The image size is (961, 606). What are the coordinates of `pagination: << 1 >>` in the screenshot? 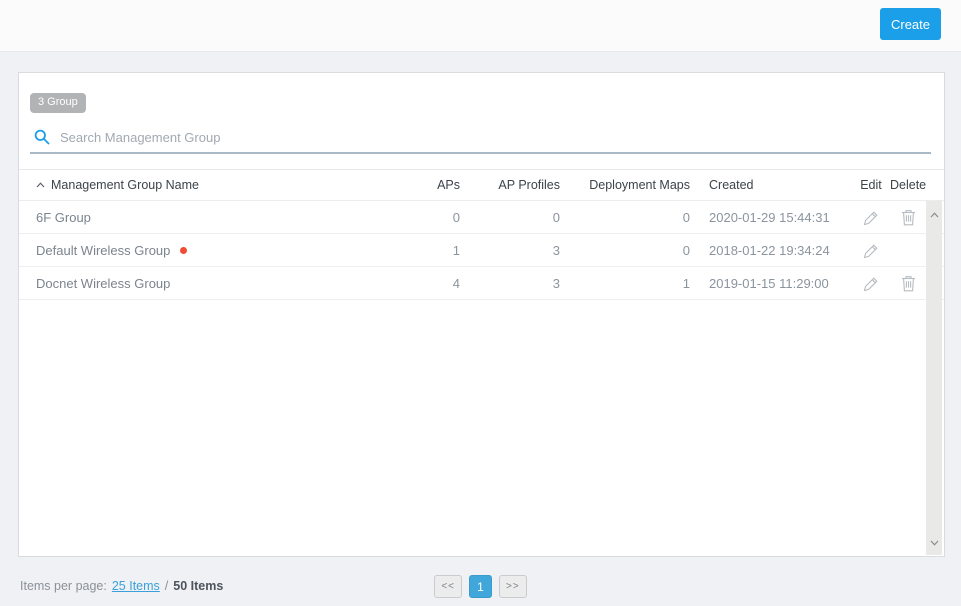 It's located at (480, 586).